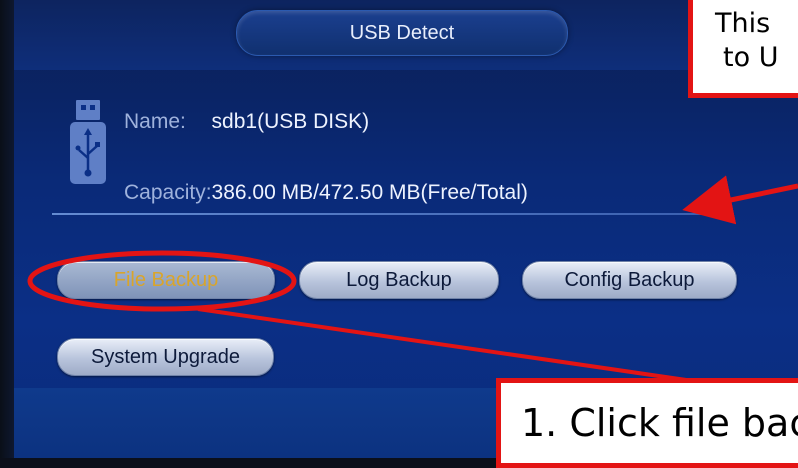  What do you see at coordinates (743, 23) in the screenshot?
I see `top-callout-line-1: This` at bounding box center [743, 23].